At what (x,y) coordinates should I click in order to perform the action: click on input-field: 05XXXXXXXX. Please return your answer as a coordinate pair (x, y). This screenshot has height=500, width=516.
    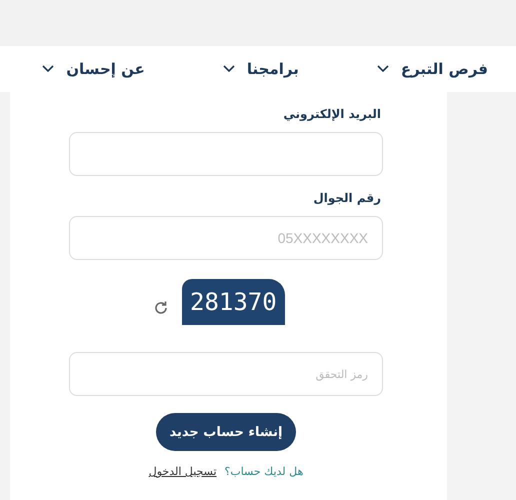
    Looking at the image, I should click on (226, 238).